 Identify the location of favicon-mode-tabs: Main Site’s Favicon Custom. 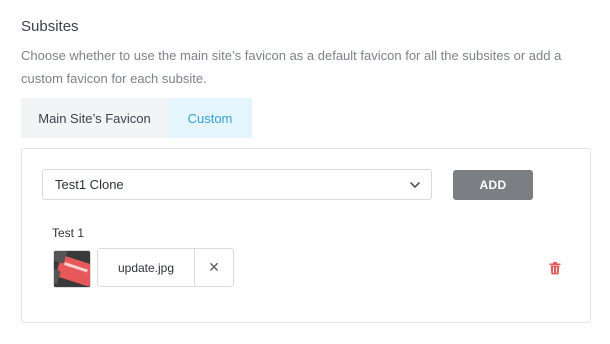
(136, 118).